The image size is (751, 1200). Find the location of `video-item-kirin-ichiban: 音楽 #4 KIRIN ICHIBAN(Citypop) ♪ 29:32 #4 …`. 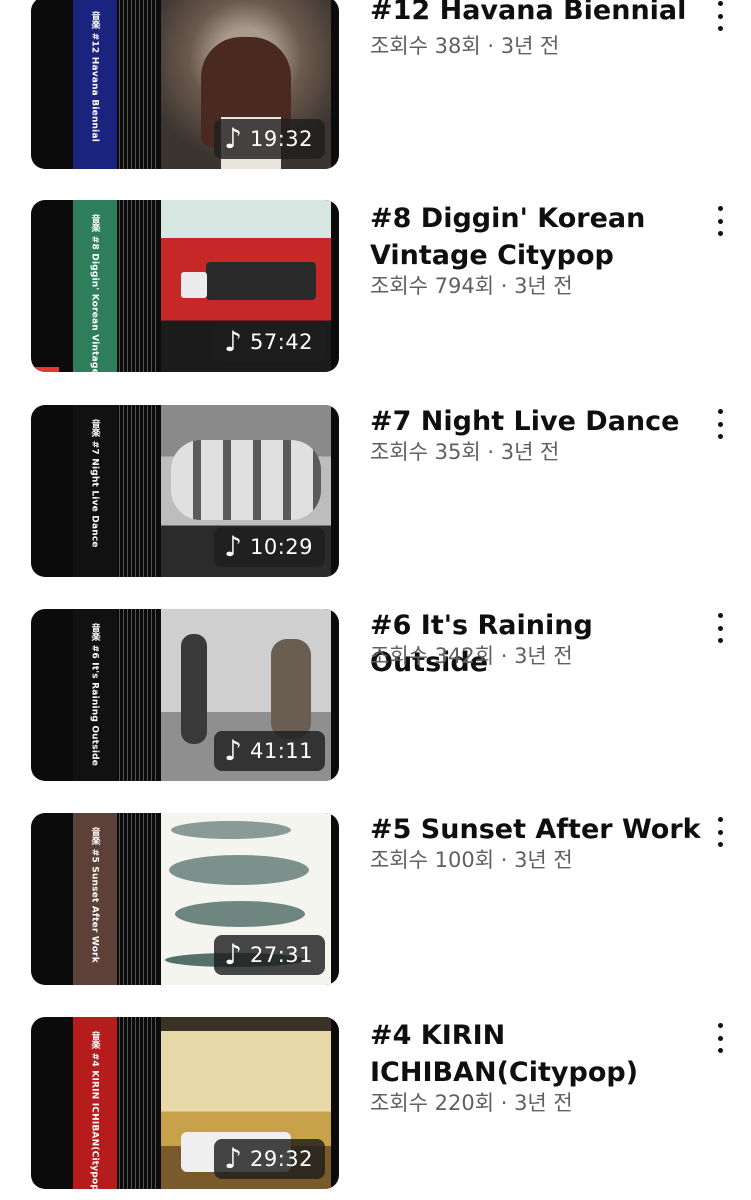

video-item-kirin-ichiban: 音楽 #4 KIRIN ICHIBAN(Citypop) ♪ 29:32 #4 … is located at coordinates (375, 1103).